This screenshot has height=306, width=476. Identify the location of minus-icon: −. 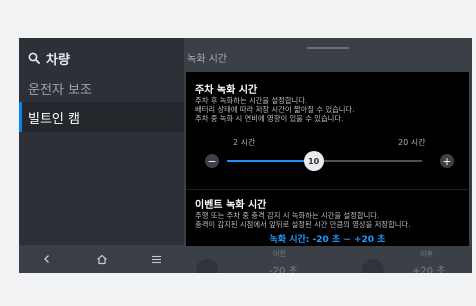
(212, 161).